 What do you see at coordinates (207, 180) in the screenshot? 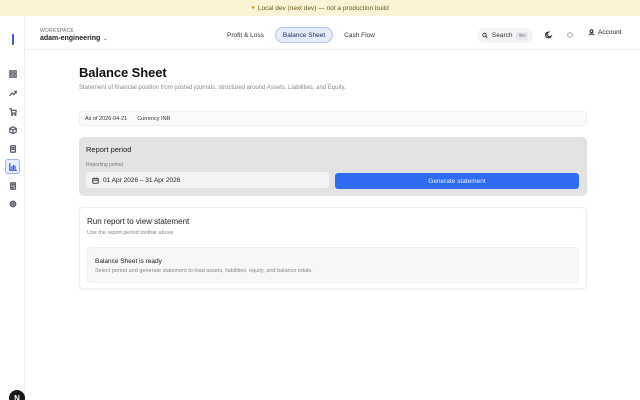
I see `date-range-picker: 01 Apr 2026 – 31 Apr 2026` at bounding box center [207, 180].